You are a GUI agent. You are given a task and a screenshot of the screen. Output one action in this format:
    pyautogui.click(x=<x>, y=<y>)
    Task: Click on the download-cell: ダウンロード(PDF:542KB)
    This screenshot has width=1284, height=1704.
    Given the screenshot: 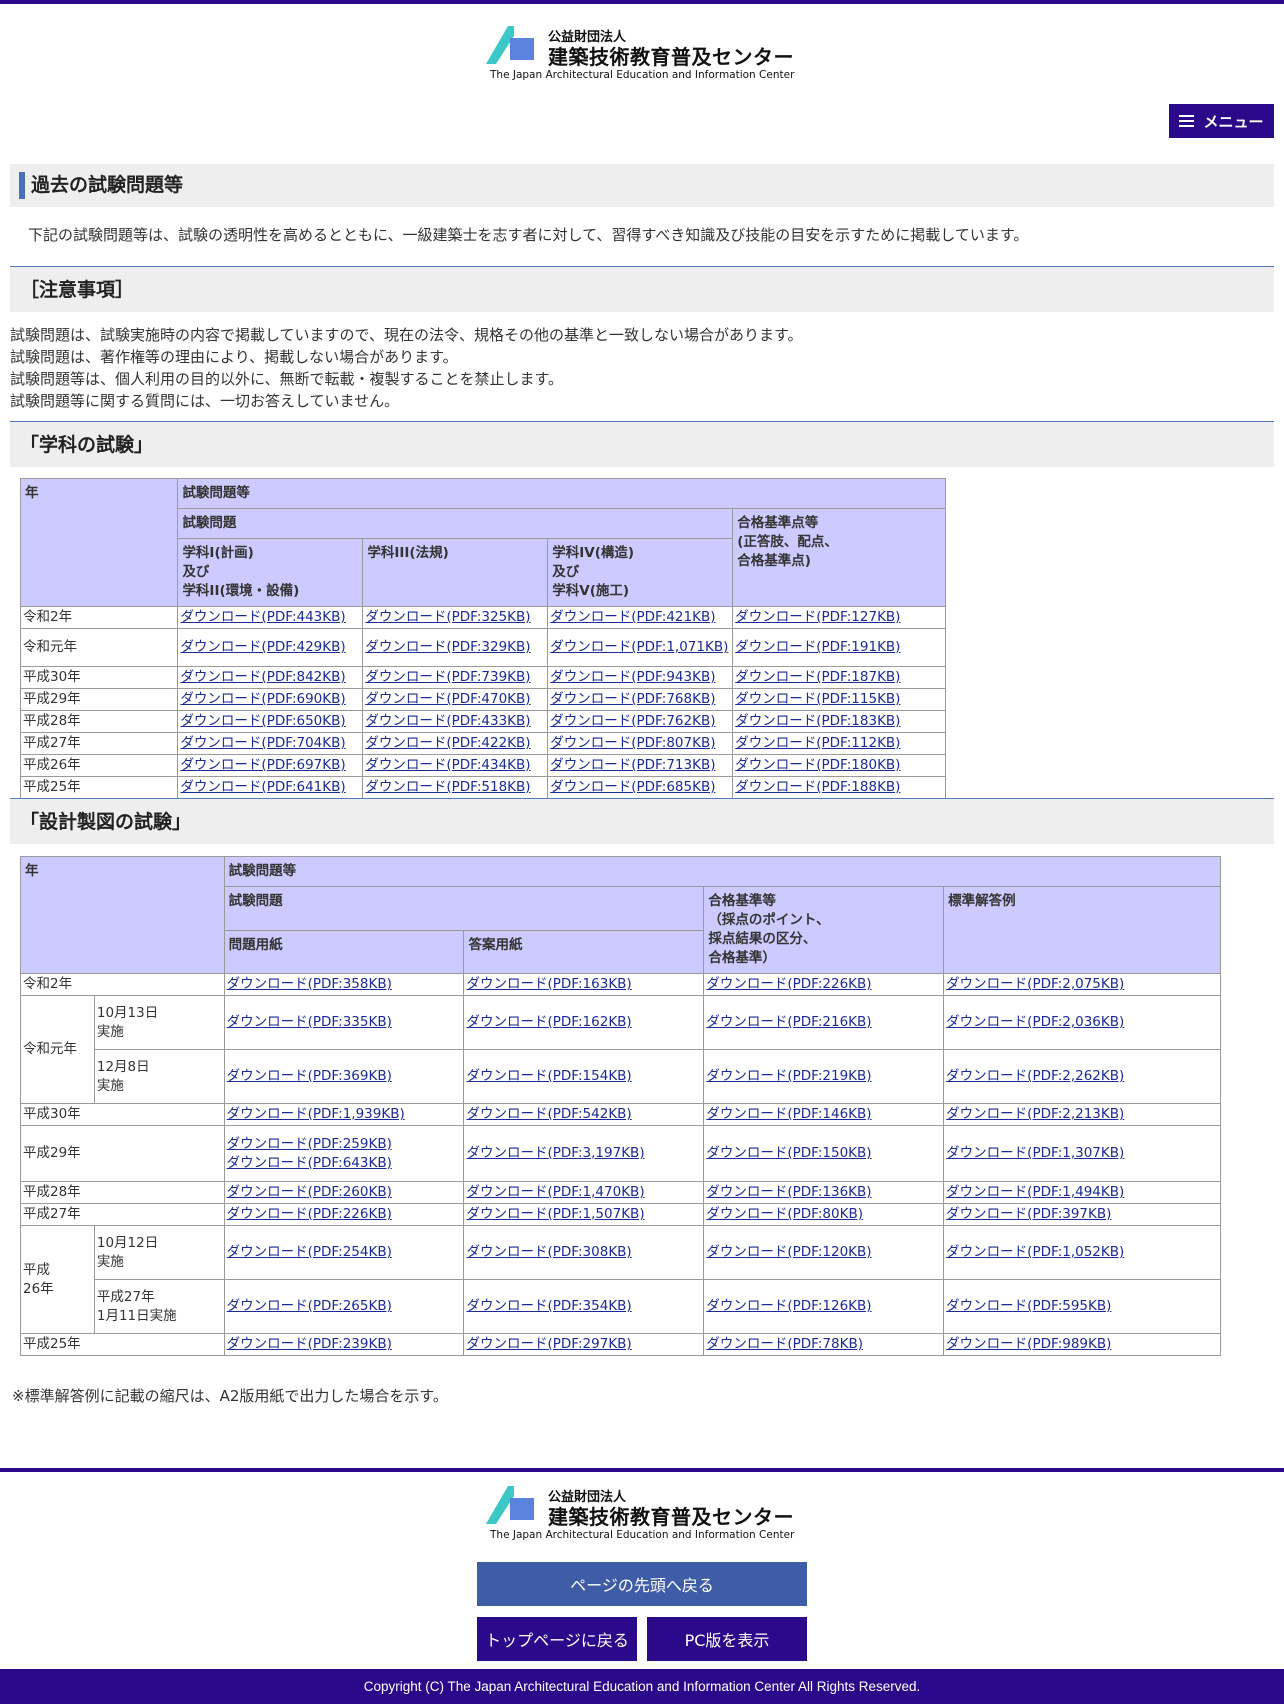 What is the action you would take?
    pyautogui.click(x=584, y=1114)
    